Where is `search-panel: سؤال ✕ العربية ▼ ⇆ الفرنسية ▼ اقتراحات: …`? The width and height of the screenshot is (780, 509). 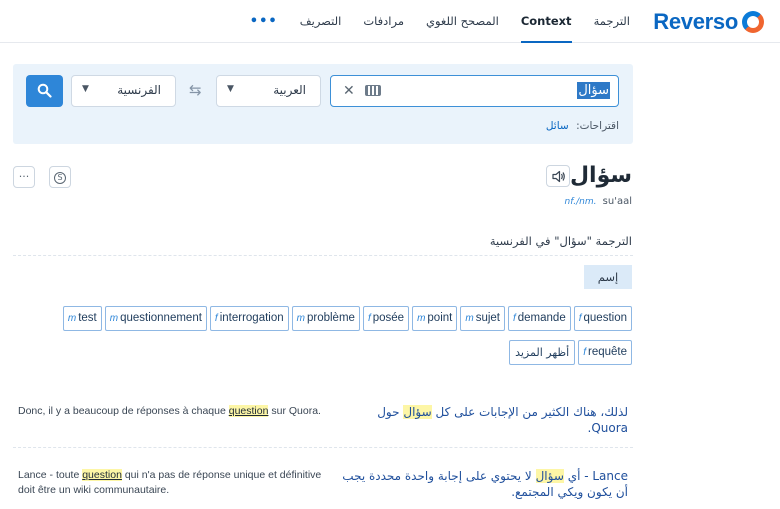
search-panel: سؤال ✕ العربية ▼ ⇆ الفرنسية ▼ اقتراحات: … is located at coordinates (323, 104).